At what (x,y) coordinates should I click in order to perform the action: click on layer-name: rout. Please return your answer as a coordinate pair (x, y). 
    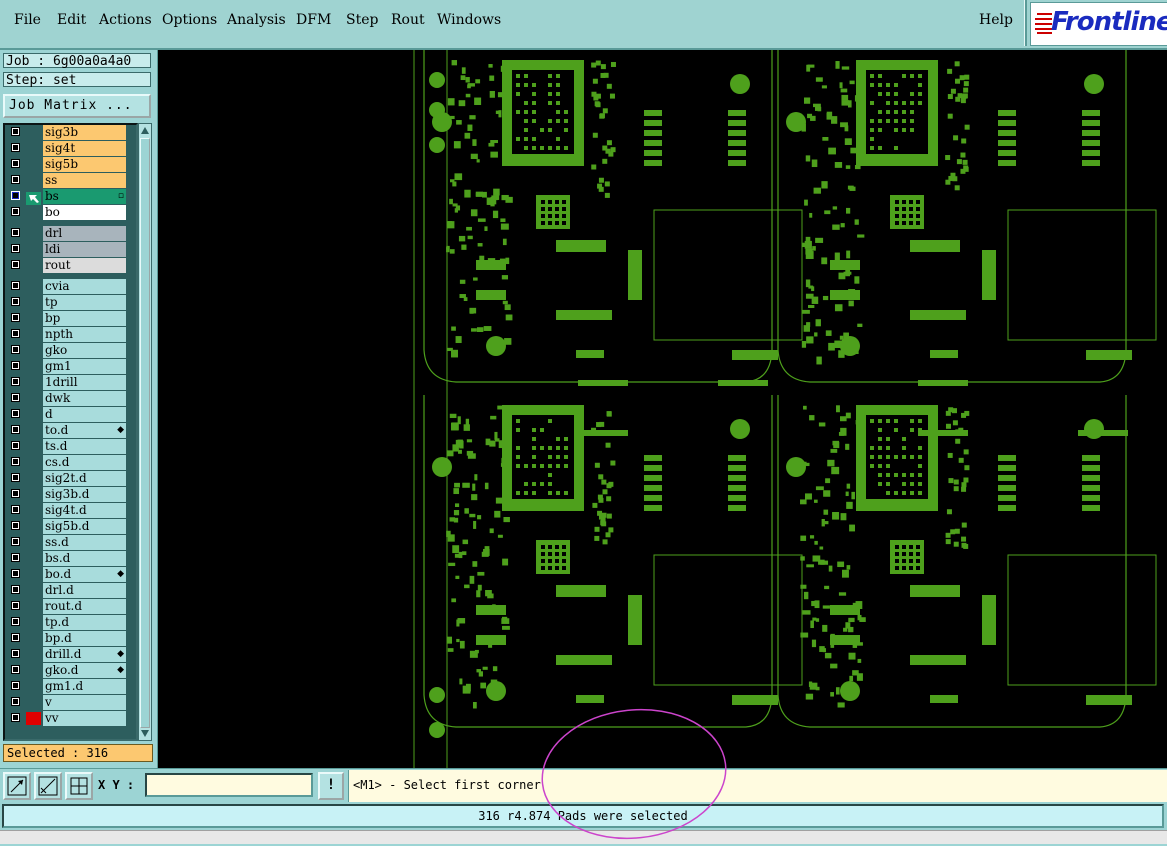
    Looking at the image, I should click on (84, 265).